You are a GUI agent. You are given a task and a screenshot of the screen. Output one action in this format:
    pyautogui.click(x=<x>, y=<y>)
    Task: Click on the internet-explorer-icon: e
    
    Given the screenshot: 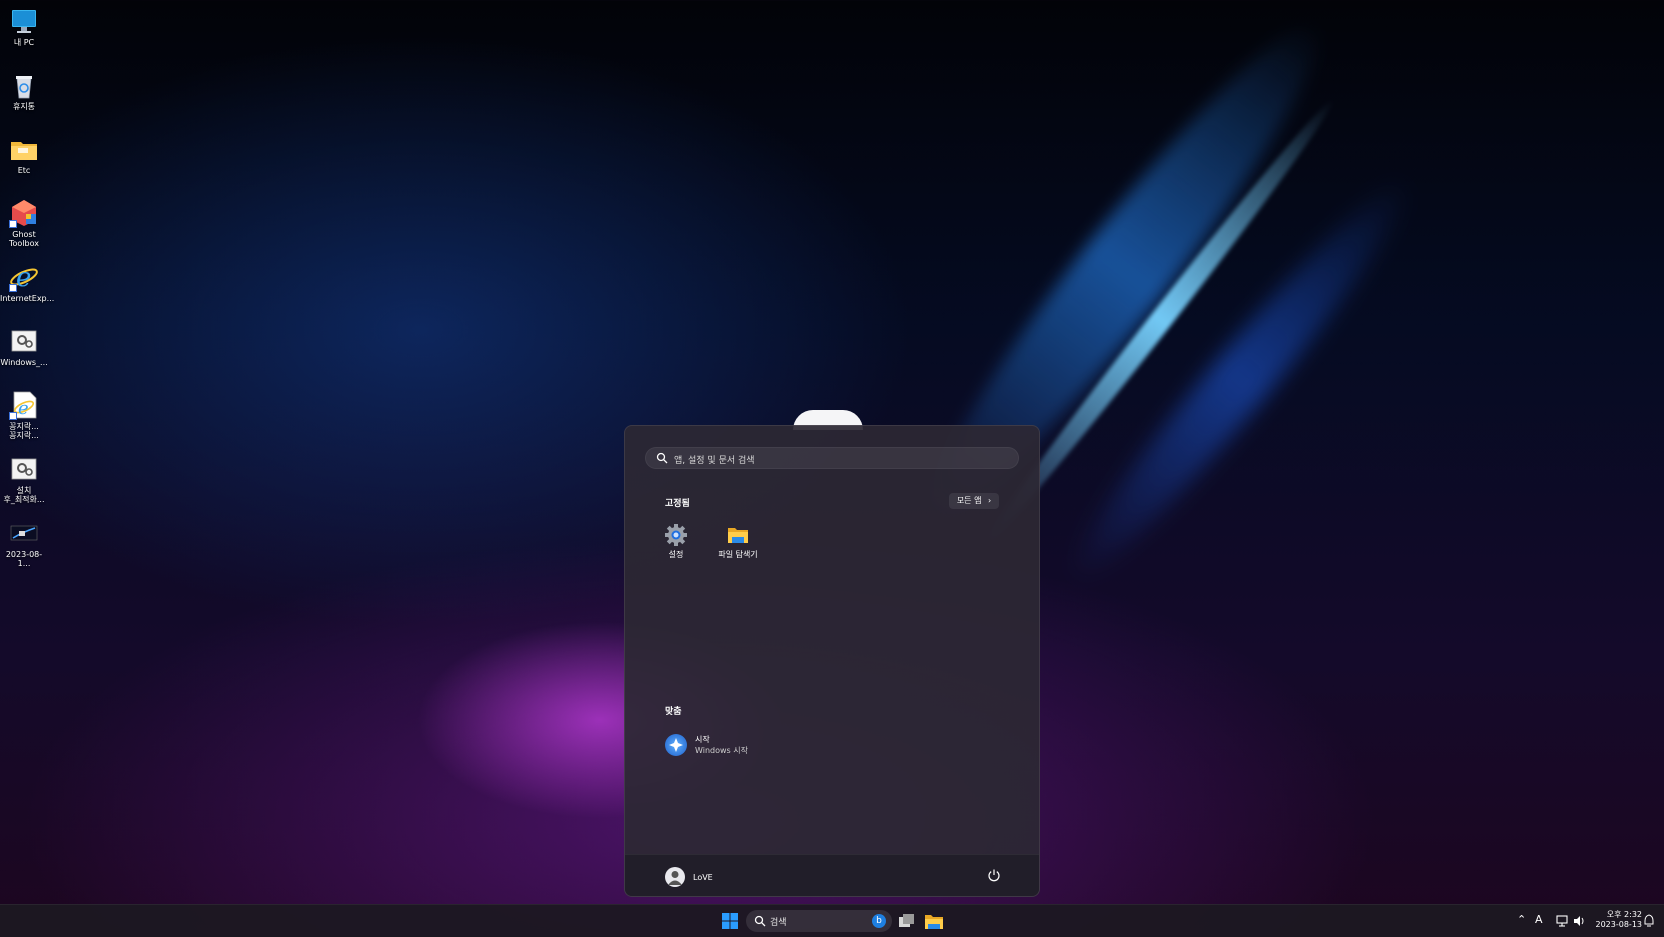 What is the action you would take?
    pyautogui.click(x=24, y=277)
    